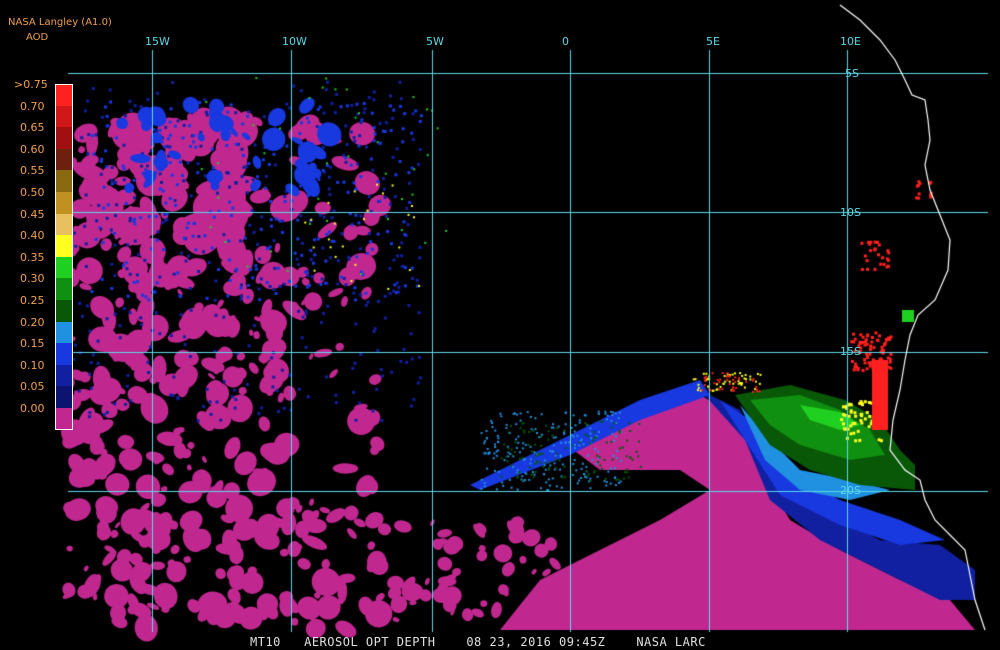  What do you see at coordinates (850, 212) in the screenshot?
I see `lat-label-10s: 10S` at bounding box center [850, 212].